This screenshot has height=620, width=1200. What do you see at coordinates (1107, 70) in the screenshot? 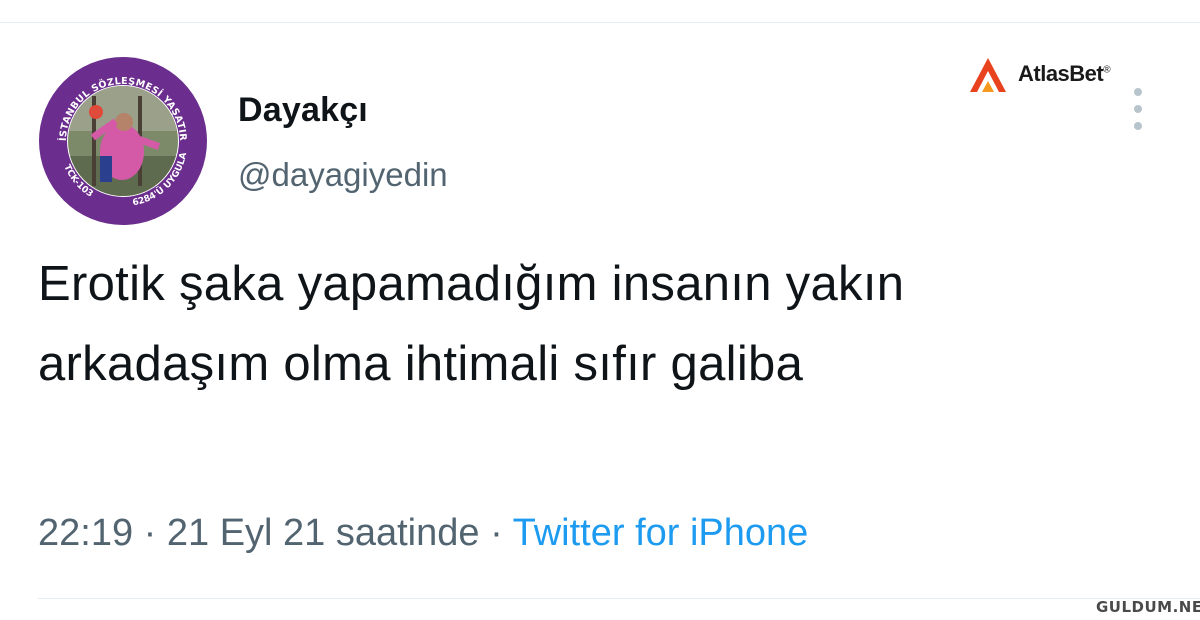
I see `registered-mark: ®` at bounding box center [1107, 70].